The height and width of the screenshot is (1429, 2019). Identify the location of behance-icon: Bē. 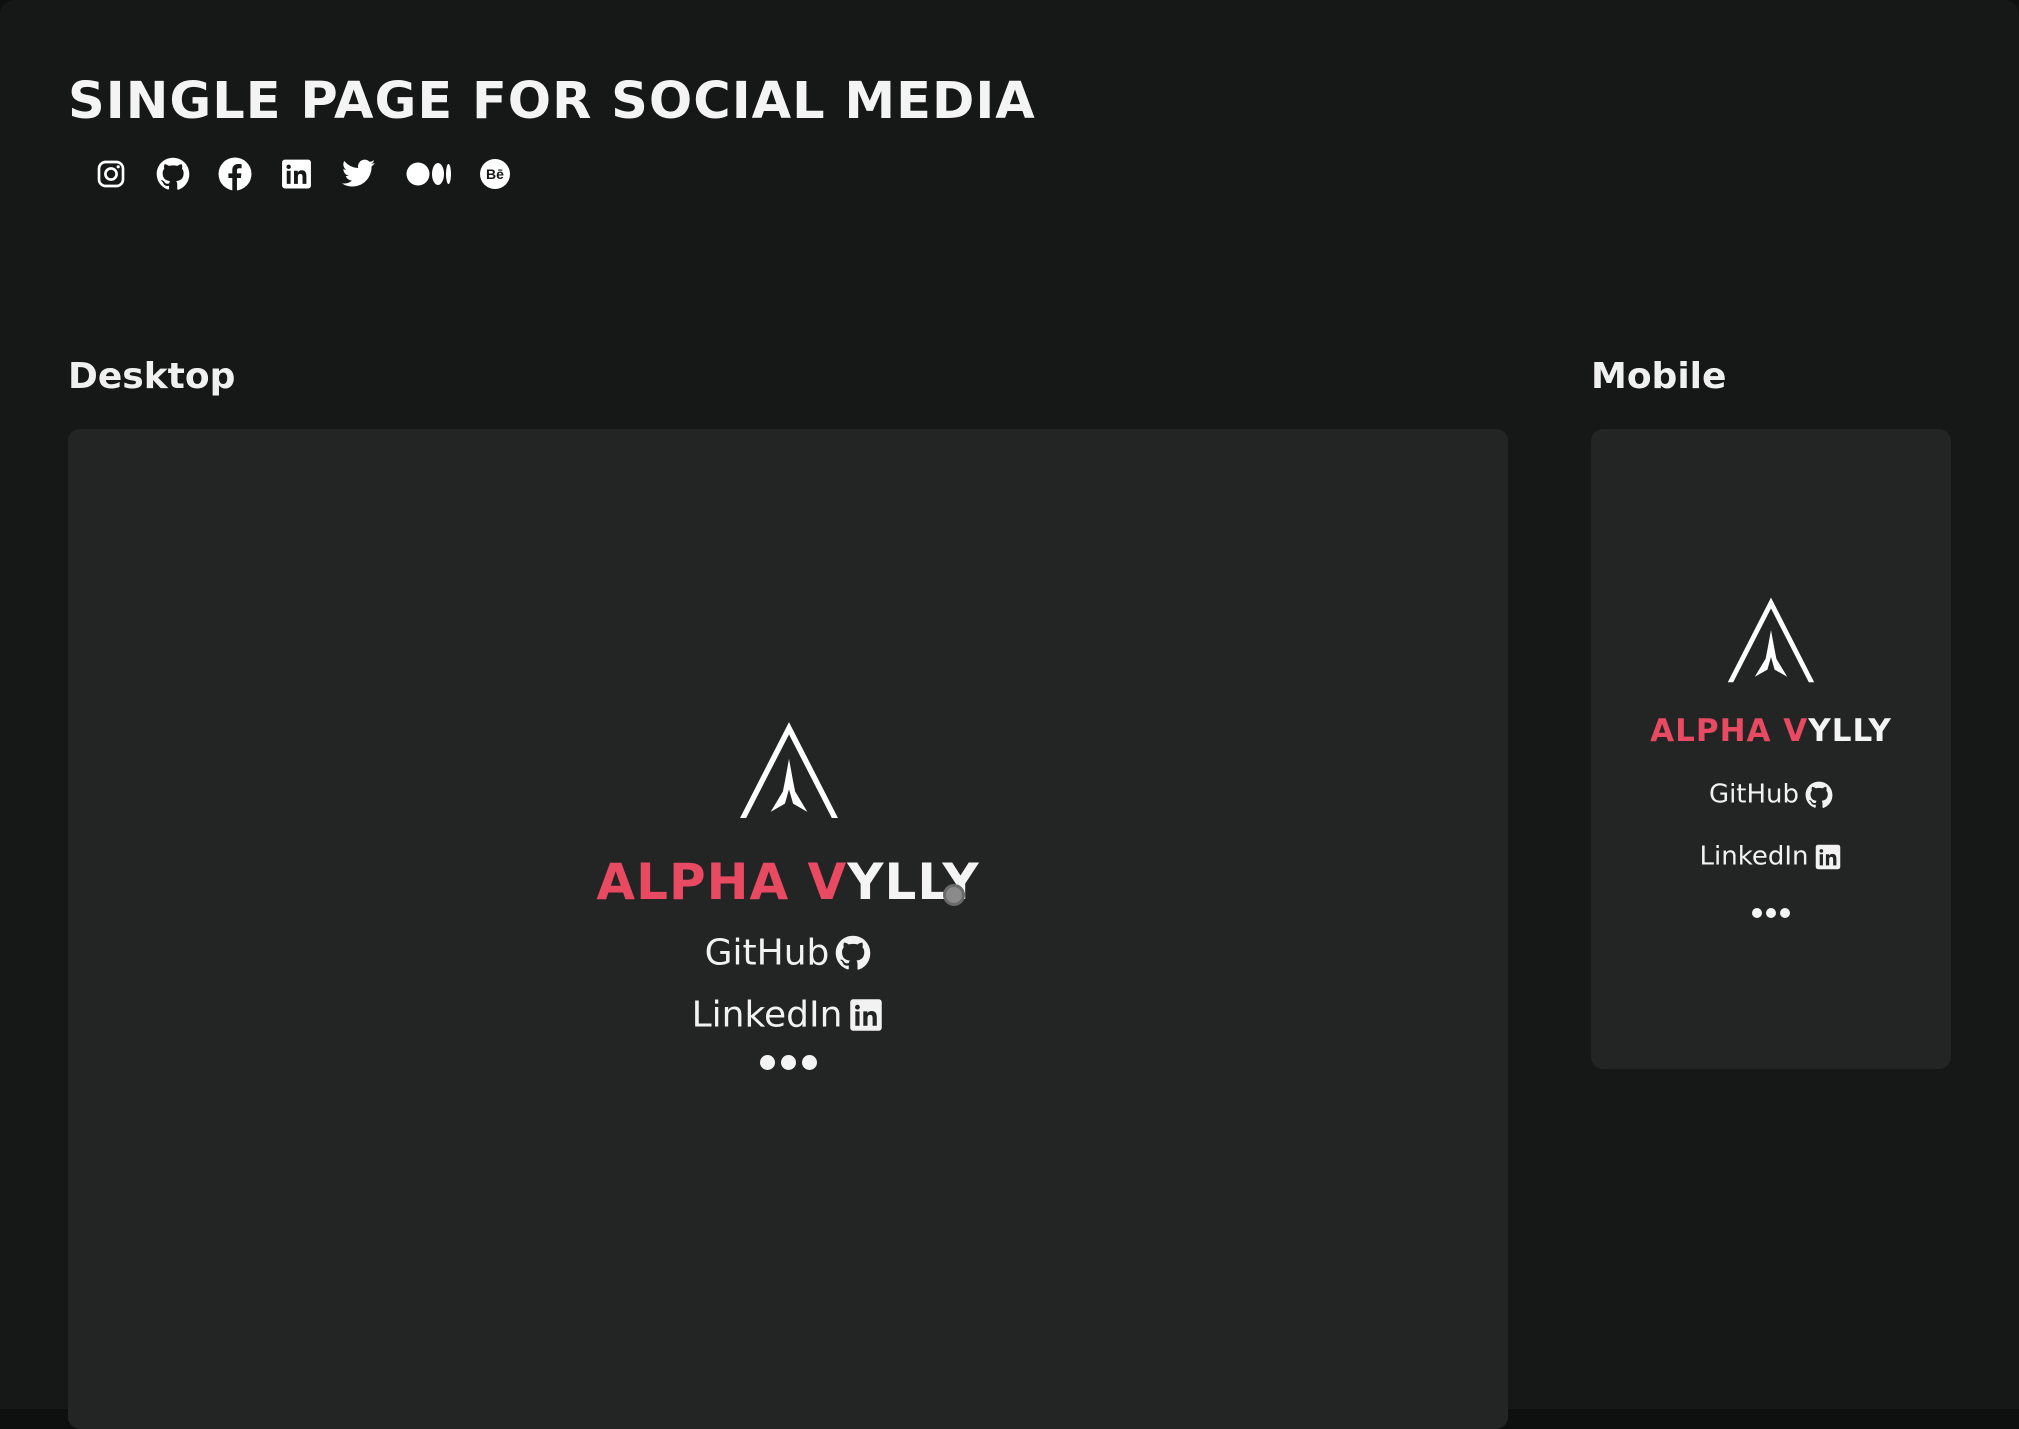
(495, 174).